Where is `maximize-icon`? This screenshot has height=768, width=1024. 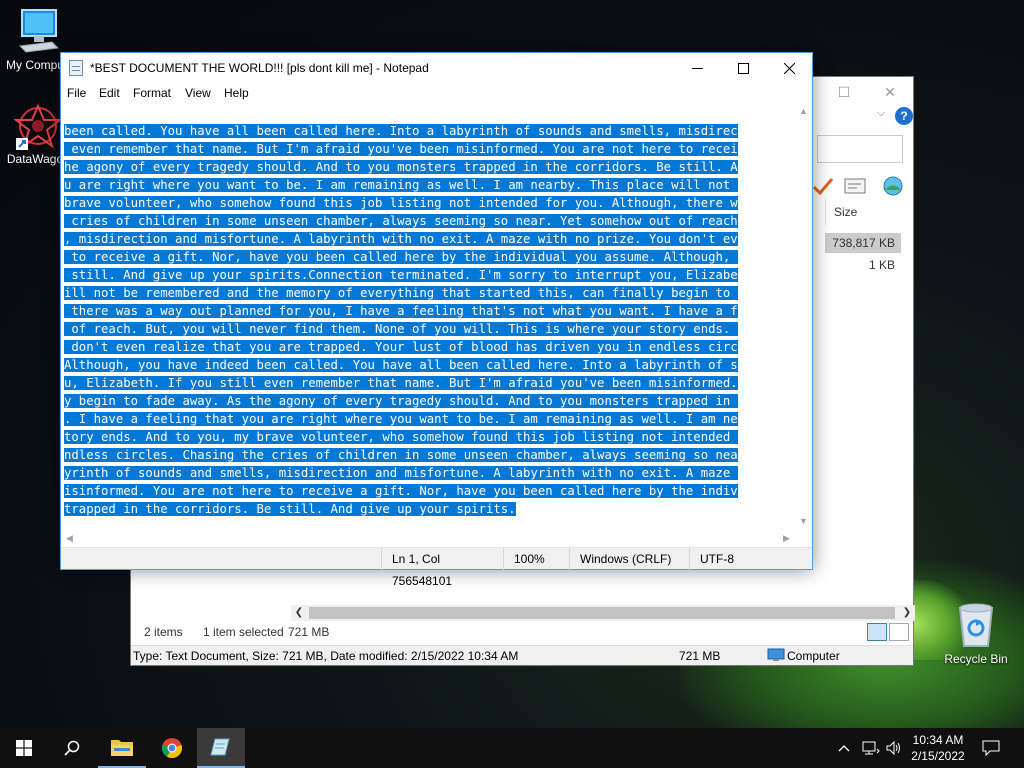 maximize-icon is located at coordinates (743, 68).